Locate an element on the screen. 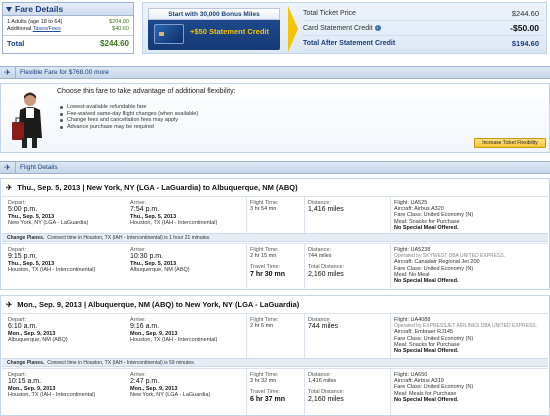 This screenshot has height=416, width=550. flexible-fare-header: ✈ Flexible Fare for $768.00 more is located at coordinates (275, 72).